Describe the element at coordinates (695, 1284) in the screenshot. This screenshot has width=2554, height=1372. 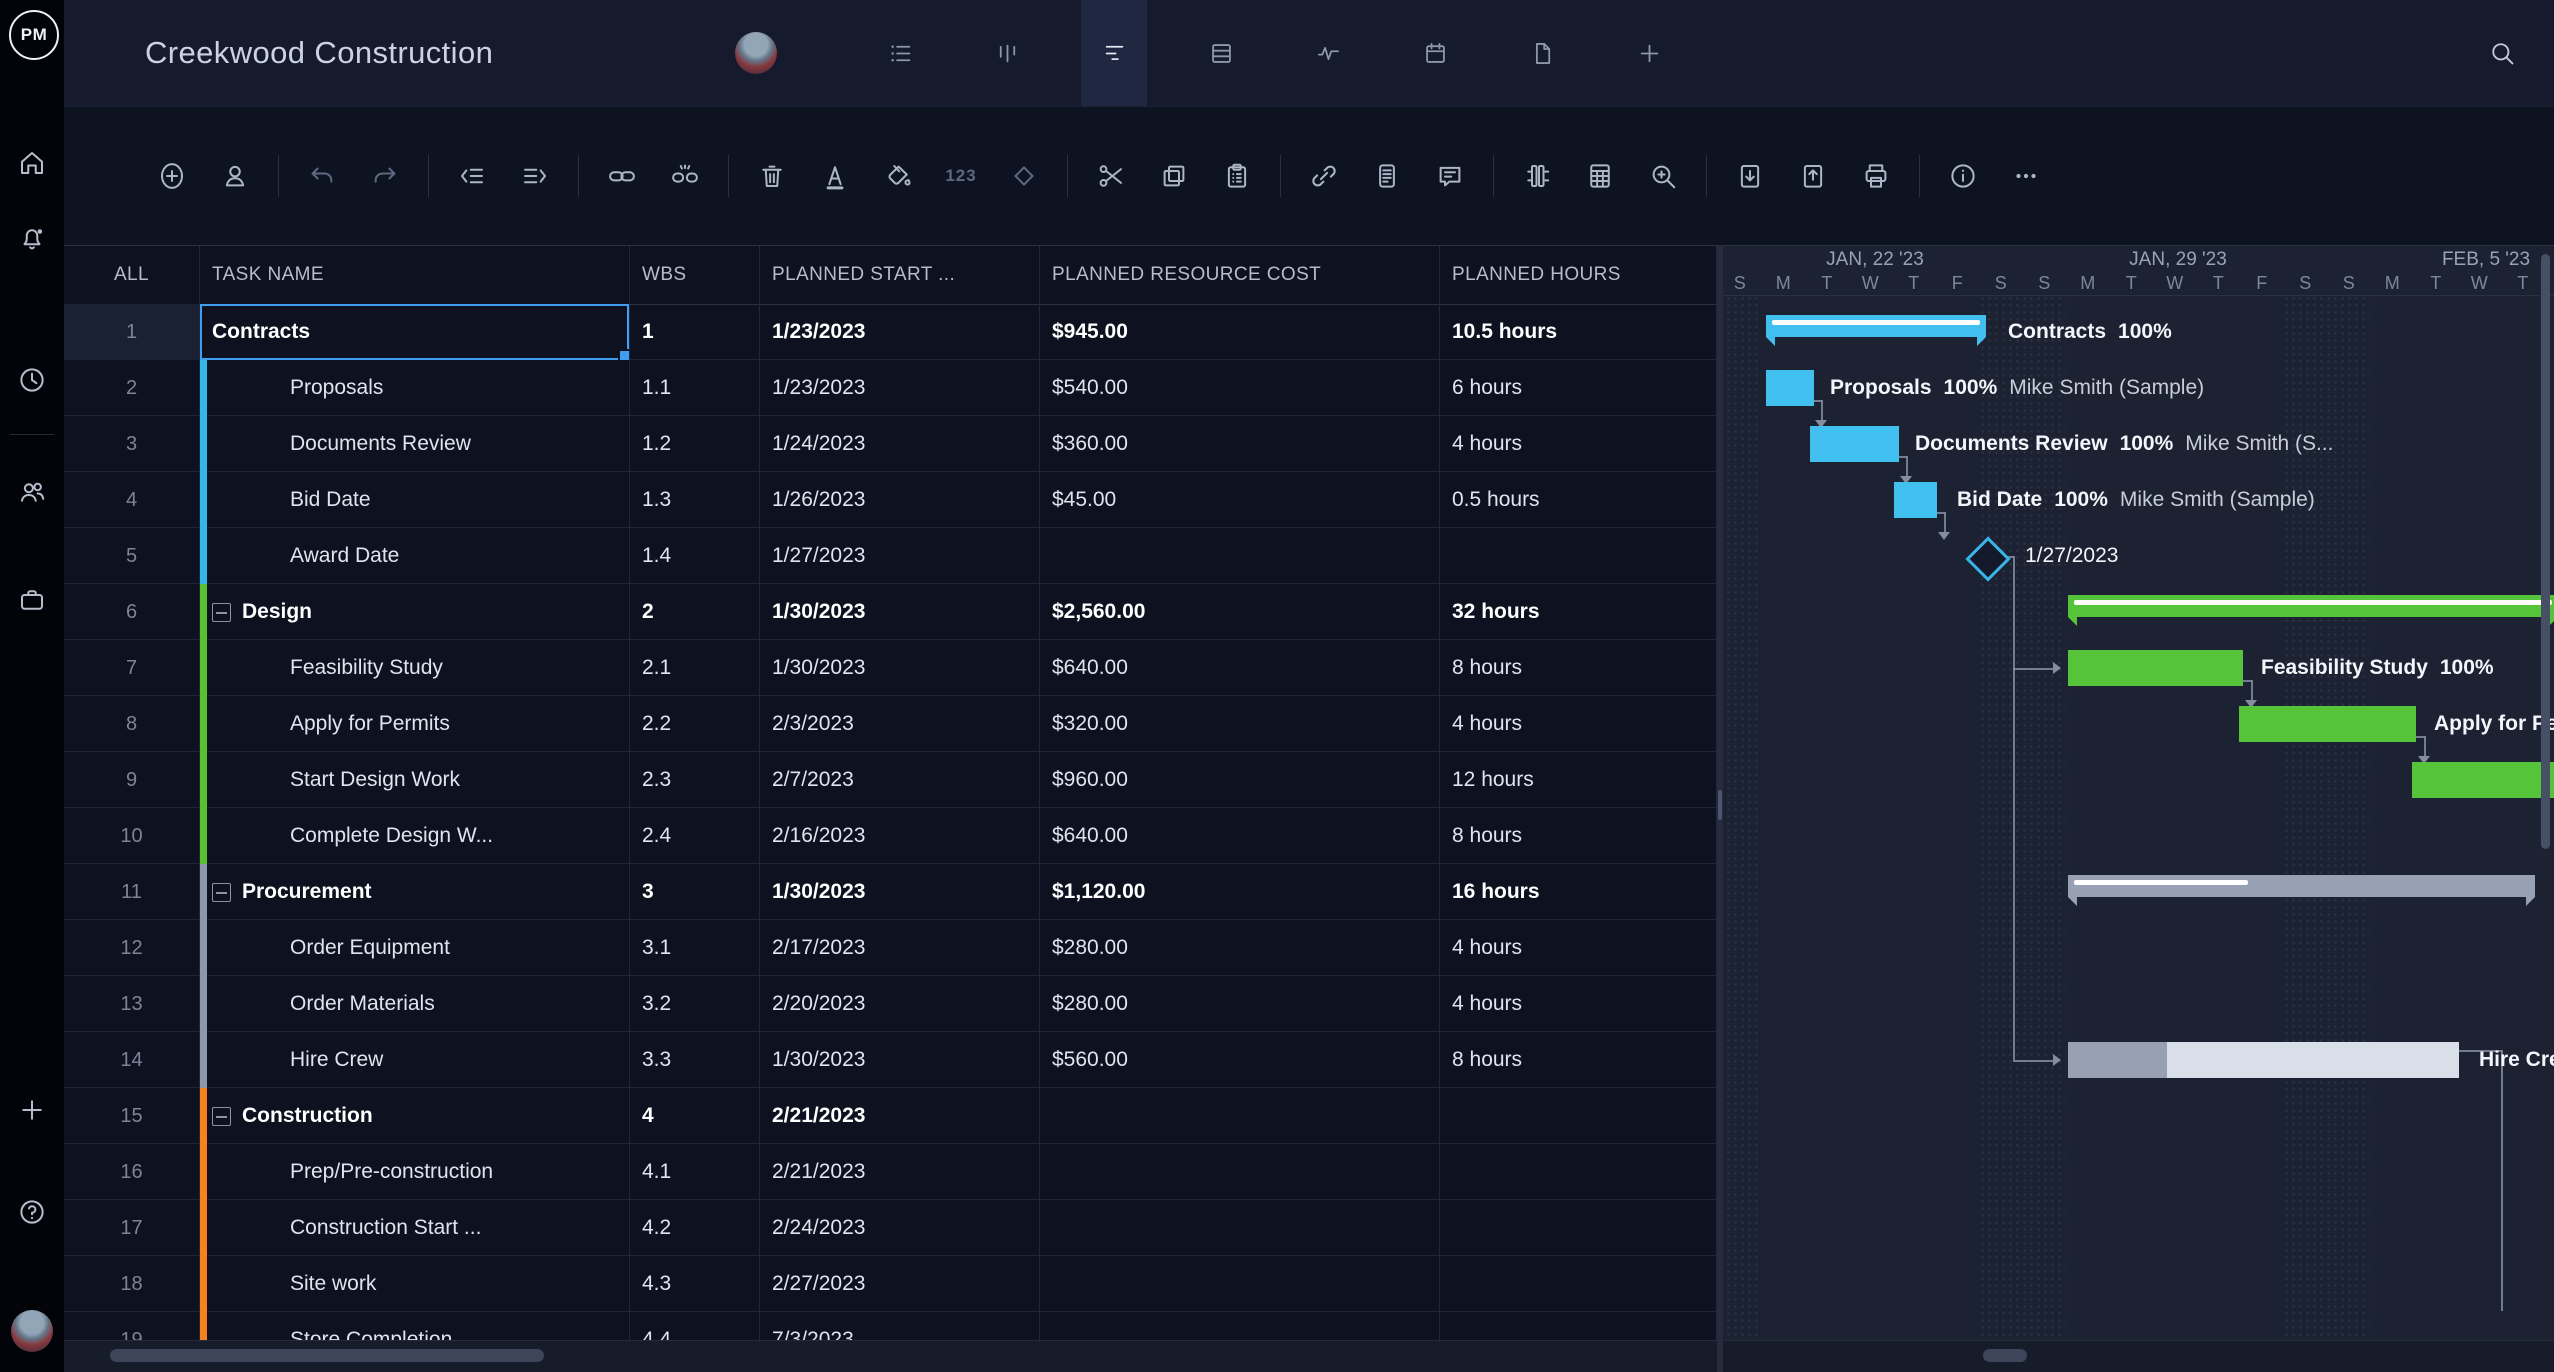
I see `cell-wbs: 4.3` at that location.